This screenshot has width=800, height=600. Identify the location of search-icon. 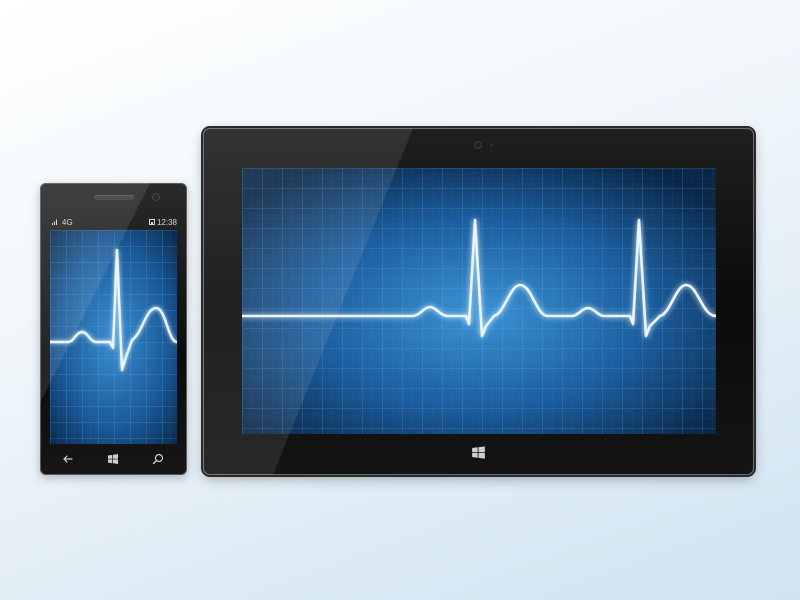
(158, 459).